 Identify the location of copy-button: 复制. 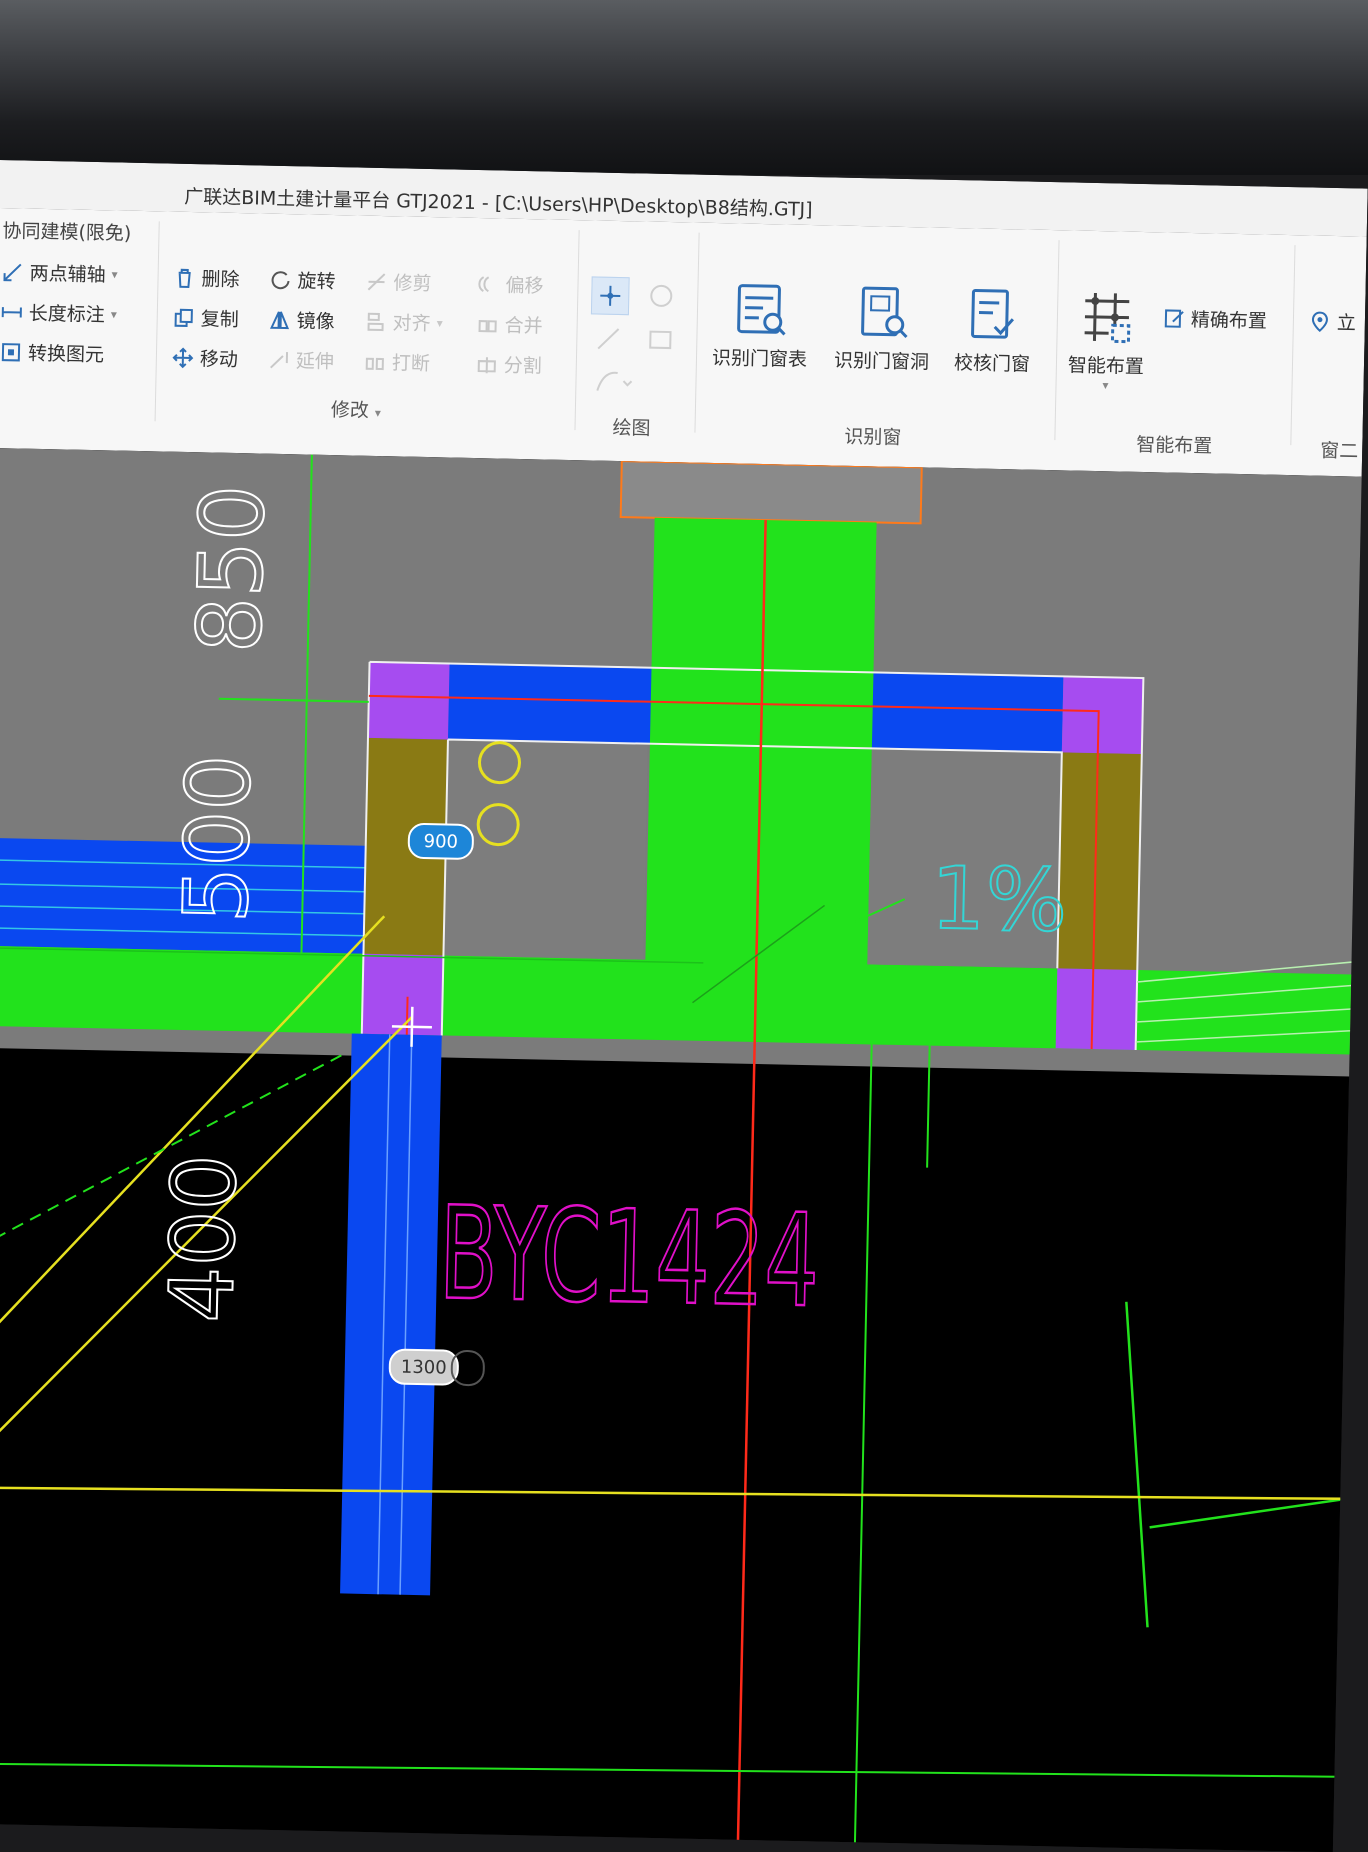
(205, 318).